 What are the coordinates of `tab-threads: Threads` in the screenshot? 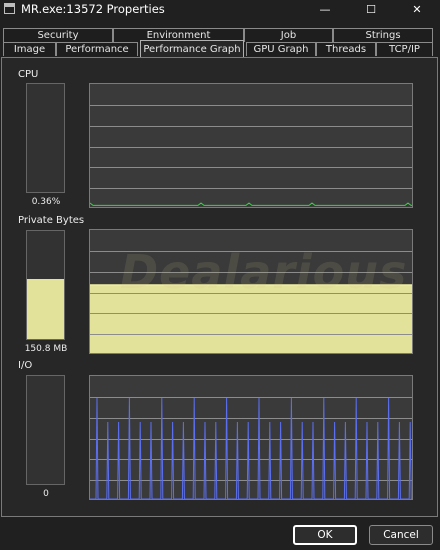 It's located at (346, 49).